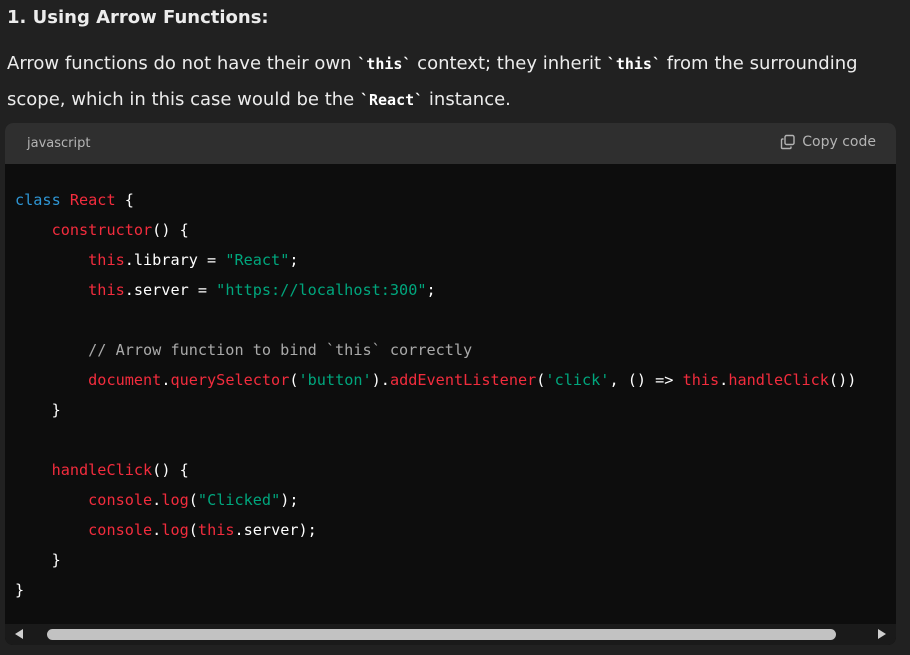 The width and height of the screenshot is (910, 655). I want to click on paragraph-text: context; they inherit, so click(509, 63).